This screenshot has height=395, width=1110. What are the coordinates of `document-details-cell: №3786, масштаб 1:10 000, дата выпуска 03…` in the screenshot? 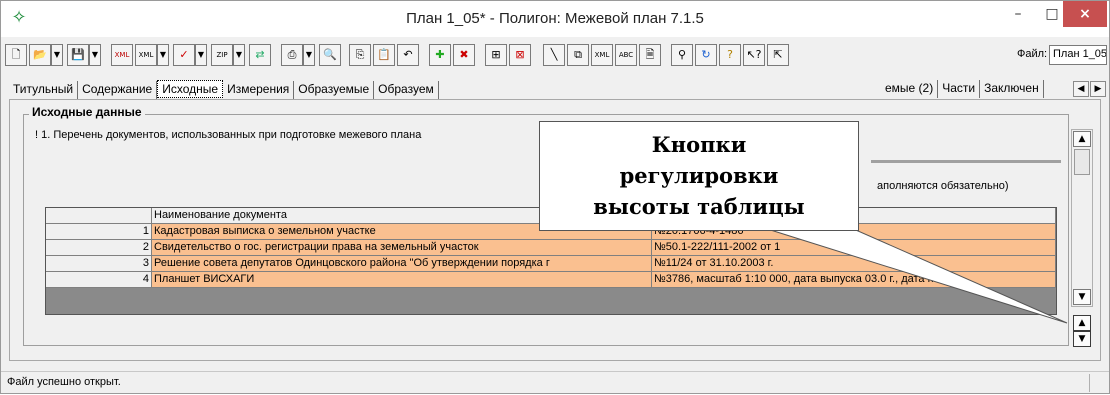 It's located at (854, 280).